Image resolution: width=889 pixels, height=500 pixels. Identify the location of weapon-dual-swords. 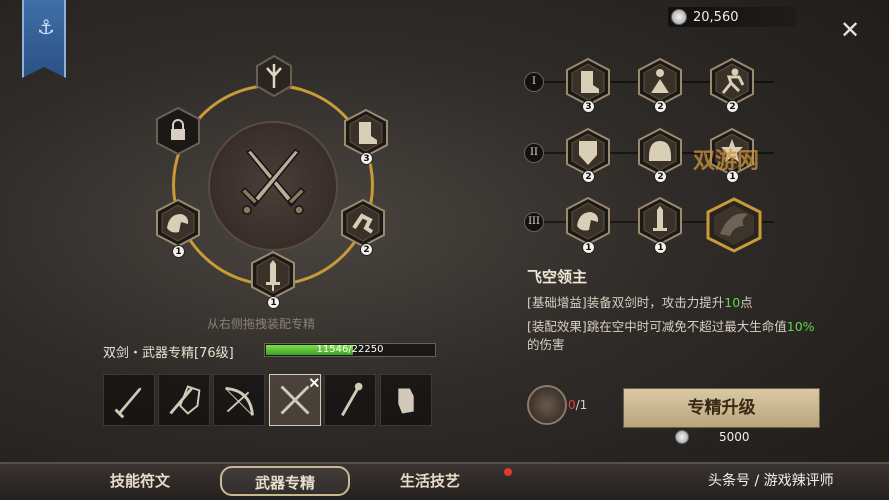
(295, 400).